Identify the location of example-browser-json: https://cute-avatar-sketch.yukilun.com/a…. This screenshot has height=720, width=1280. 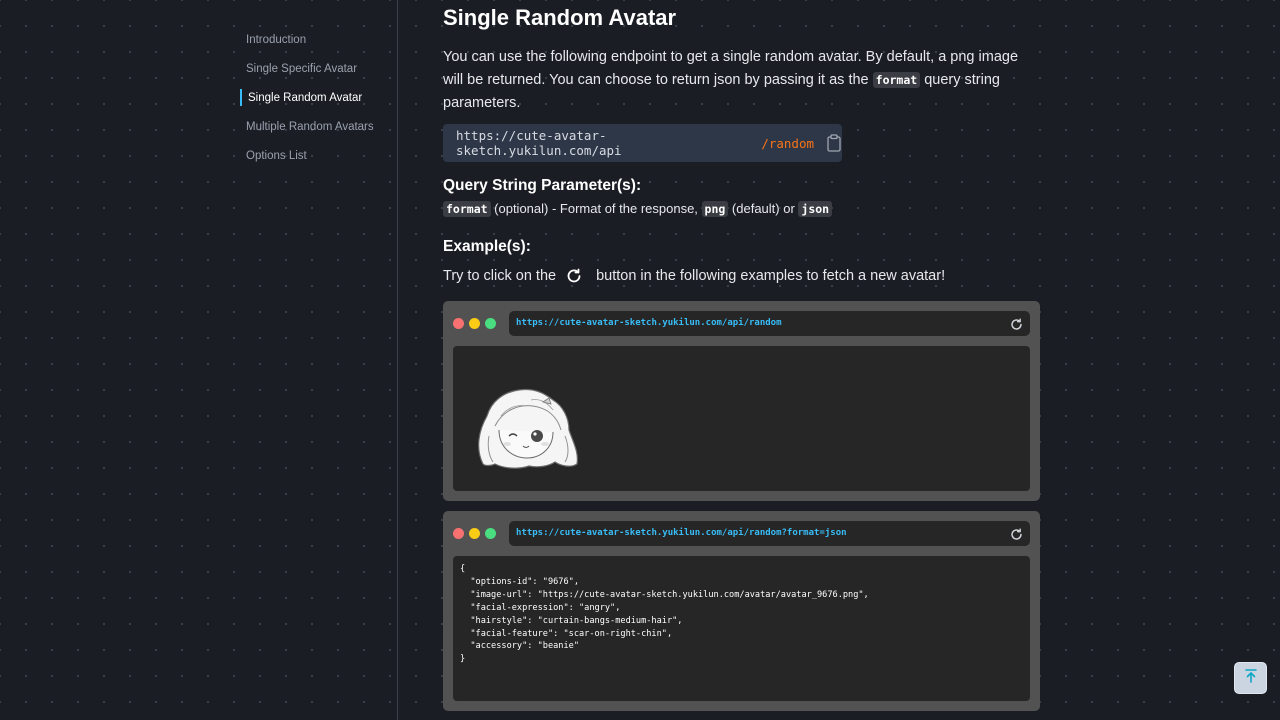
(741, 611).